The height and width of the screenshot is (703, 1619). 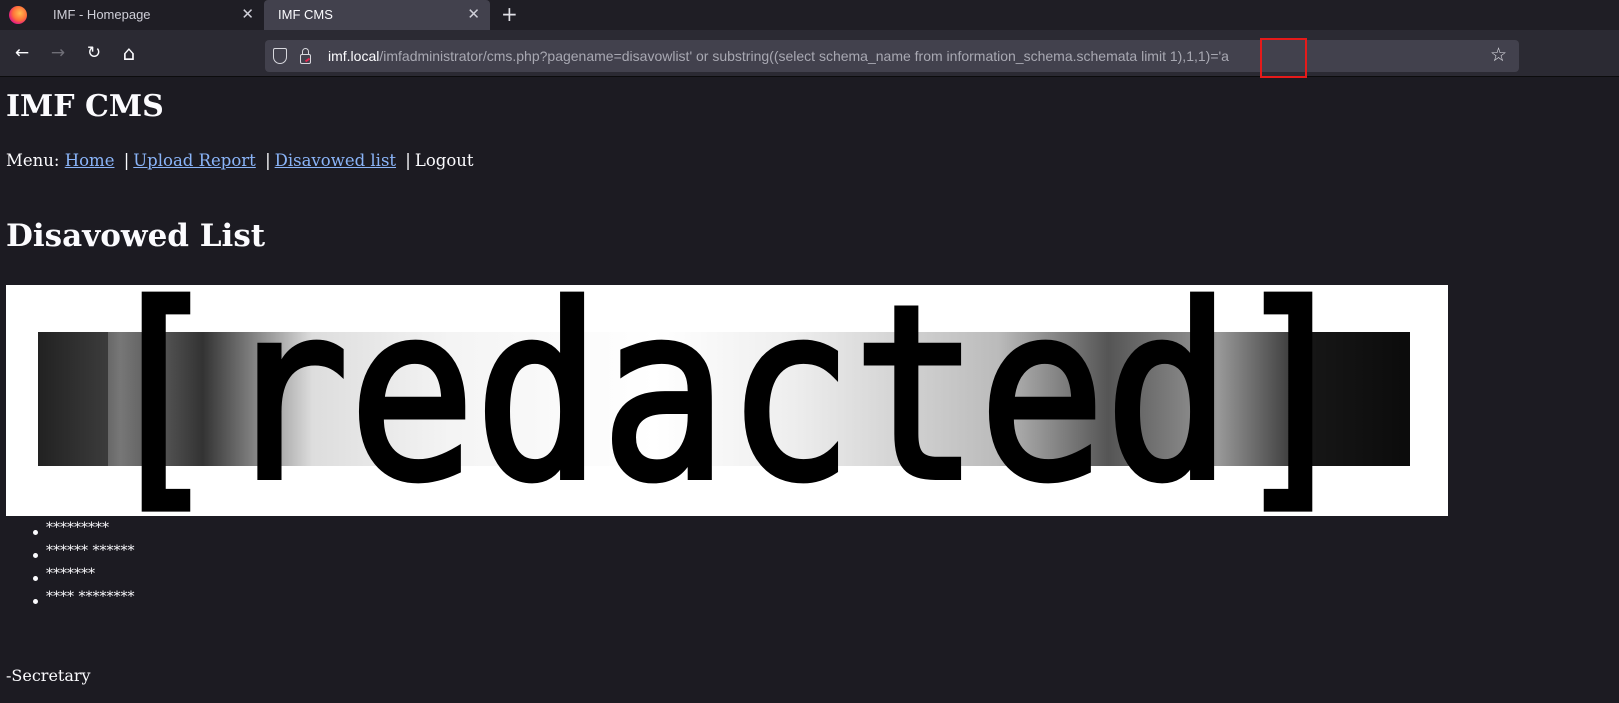 What do you see at coordinates (58, 53) in the screenshot?
I see `forward-icon: →` at bounding box center [58, 53].